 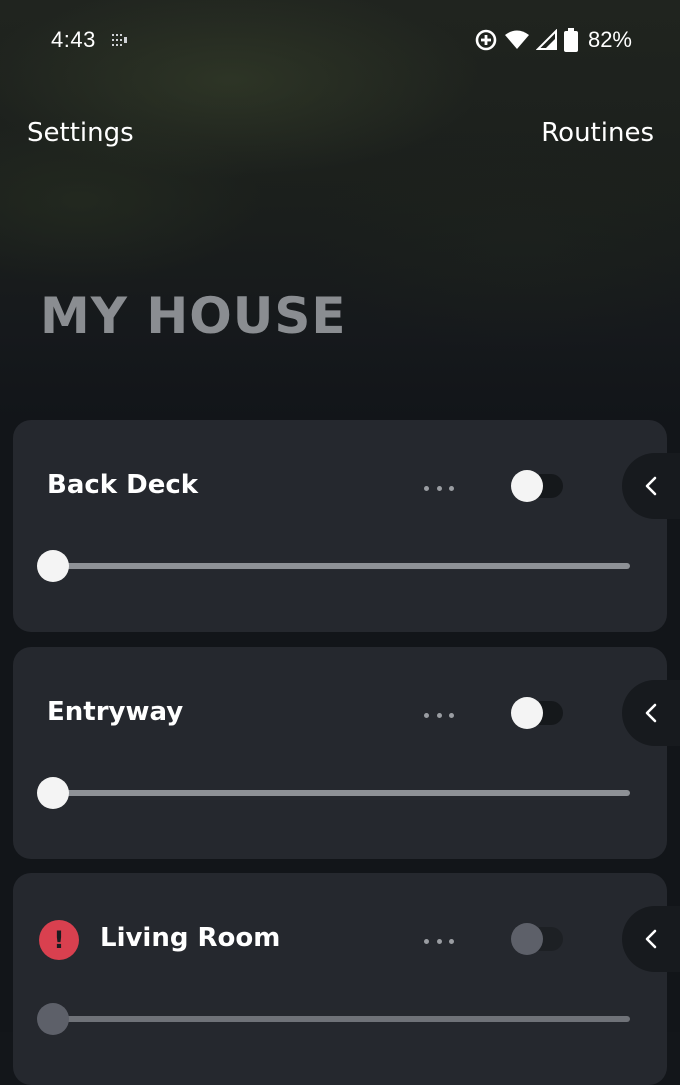 I want to click on room-name: Living Room, so click(x=190, y=938).